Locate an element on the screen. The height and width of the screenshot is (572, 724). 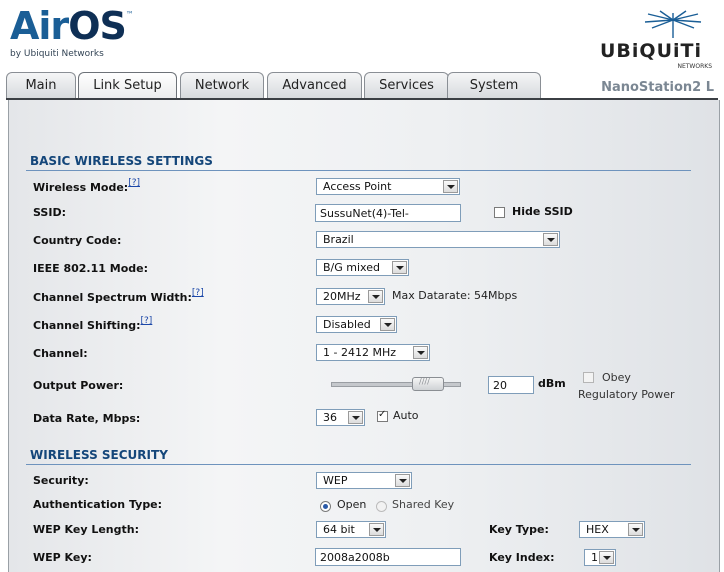
auth-shared-label: Shared Key is located at coordinates (423, 504).